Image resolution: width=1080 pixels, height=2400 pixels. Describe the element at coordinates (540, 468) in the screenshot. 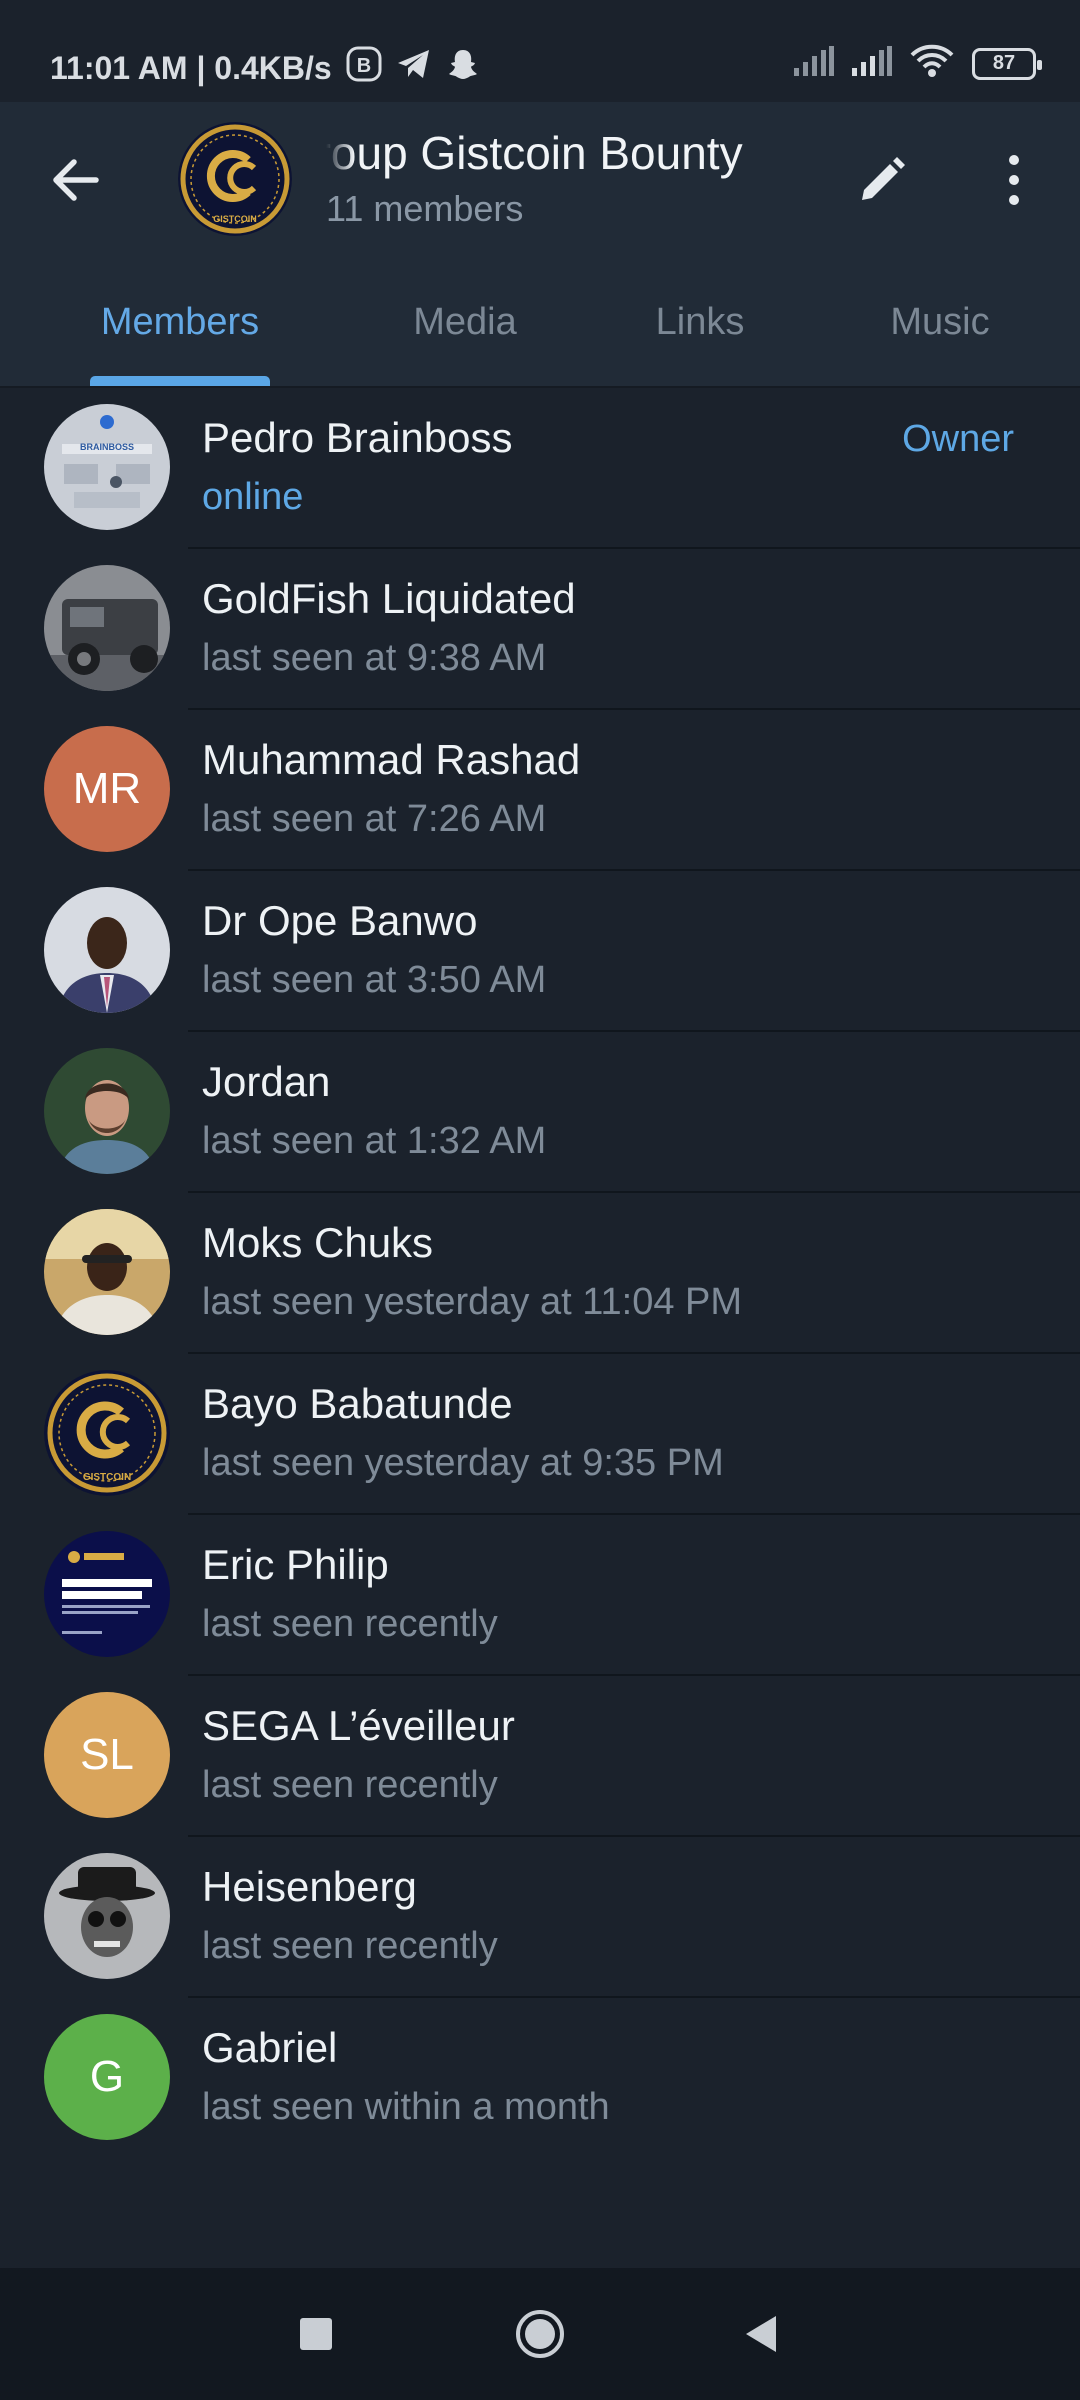

I see `member-row: BRAINBOSS Pedro Brainboss online Owner` at that location.